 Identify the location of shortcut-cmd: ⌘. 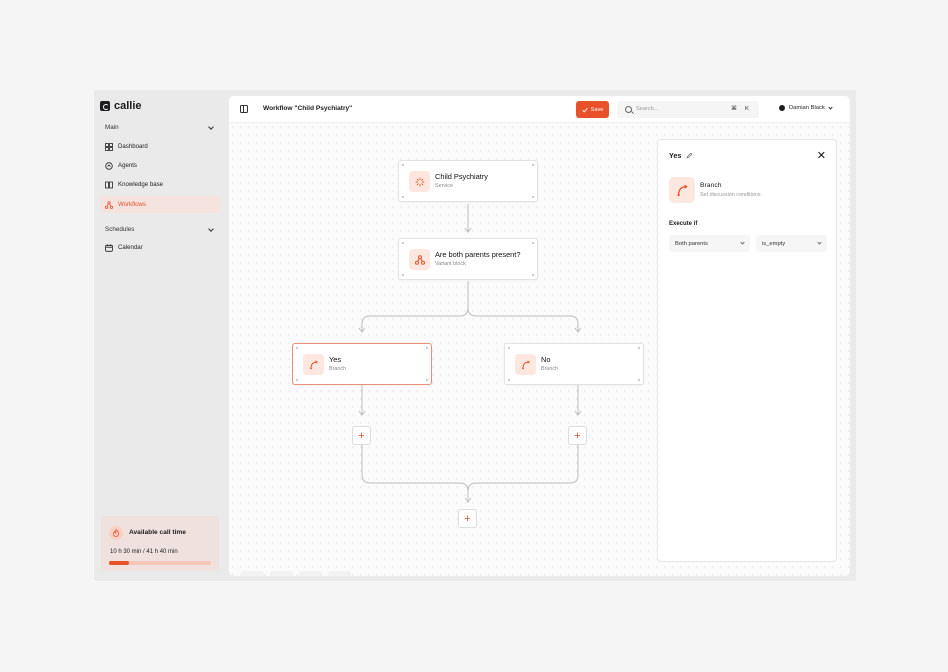
(734, 109).